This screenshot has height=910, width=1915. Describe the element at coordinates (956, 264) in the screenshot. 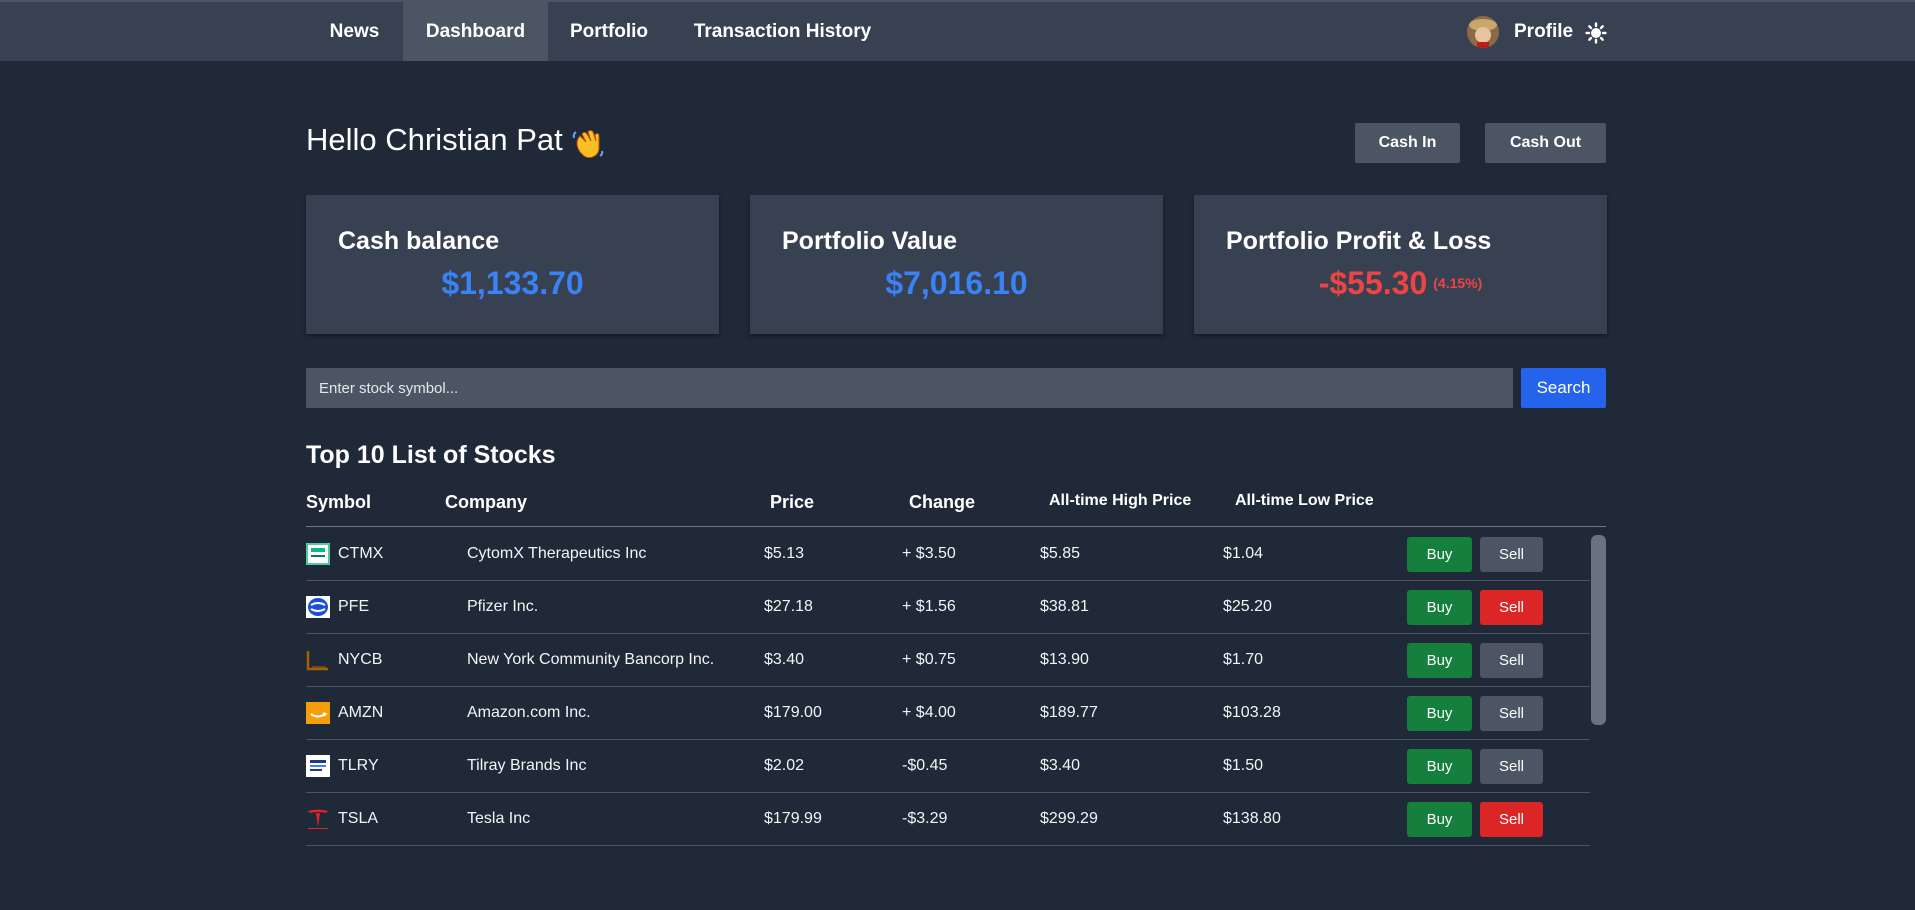

I see `portfolio-value-card: Portfolio Value $7,016.10` at that location.